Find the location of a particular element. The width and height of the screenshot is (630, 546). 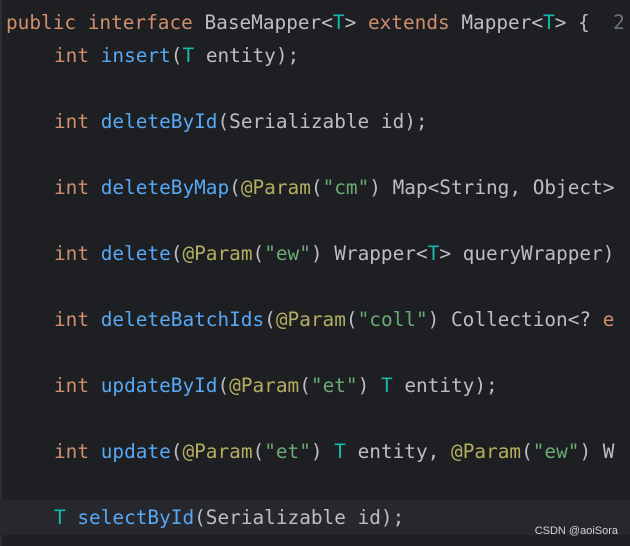

code-token-str: "coll" is located at coordinates (392, 319).